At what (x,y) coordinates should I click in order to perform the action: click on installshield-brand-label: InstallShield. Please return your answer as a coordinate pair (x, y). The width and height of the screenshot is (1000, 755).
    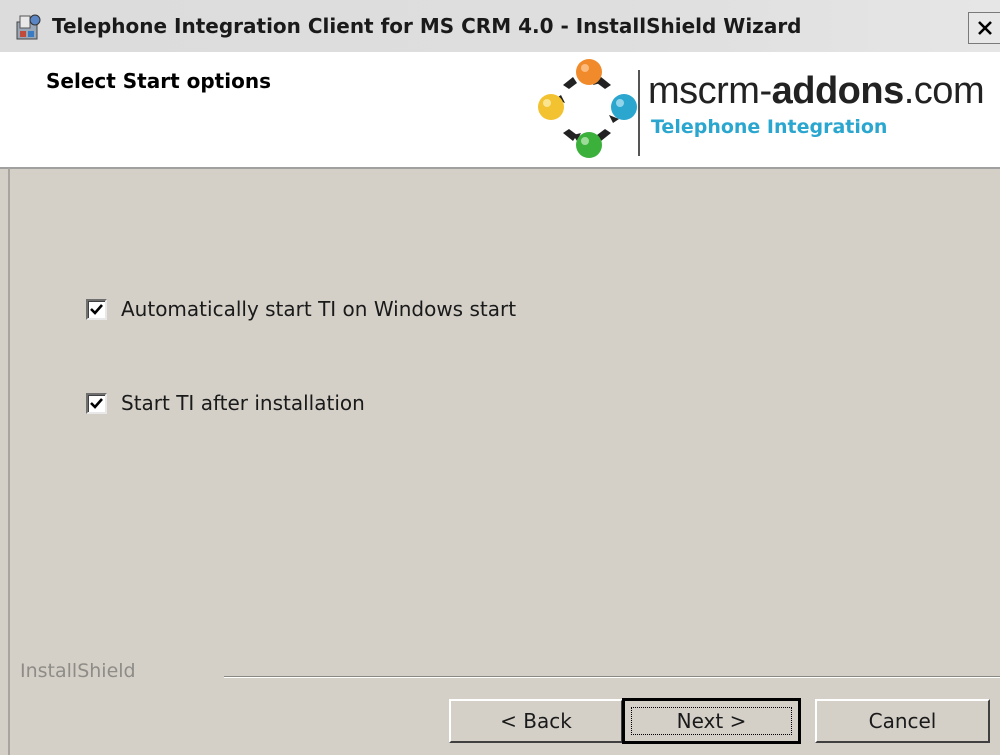
    Looking at the image, I should click on (78, 671).